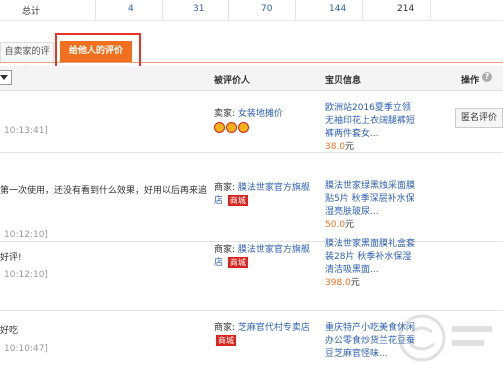 The width and height of the screenshot is (503, 370). Describe the element at coordinates (342, 283) in the screenshot. I see `item-price: 398.0元` at that location.